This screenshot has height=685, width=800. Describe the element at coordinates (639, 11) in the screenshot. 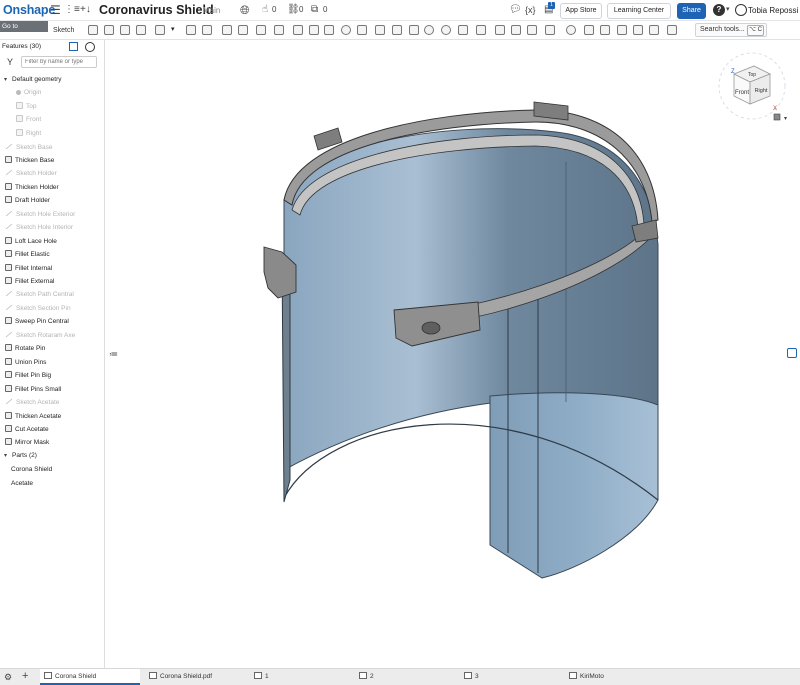

I see `learning-center-button: Learning Center` at that location.